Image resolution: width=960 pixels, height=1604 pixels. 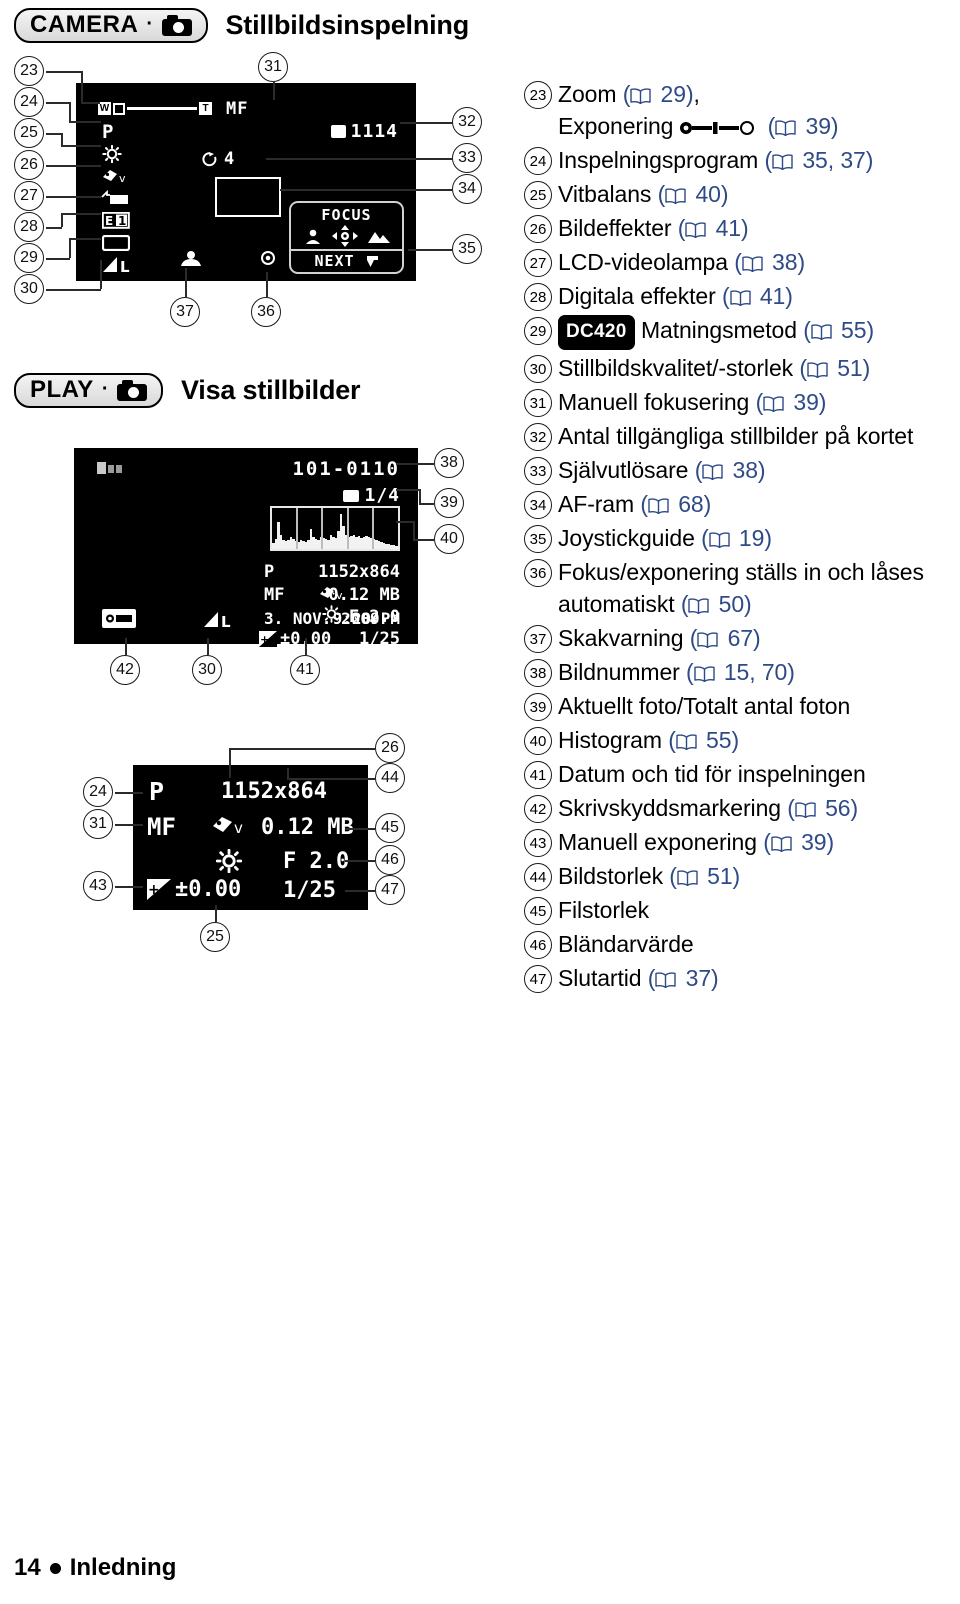 I want to click on legend-item-label: Bländarvärde, so click(x=626, y=944).